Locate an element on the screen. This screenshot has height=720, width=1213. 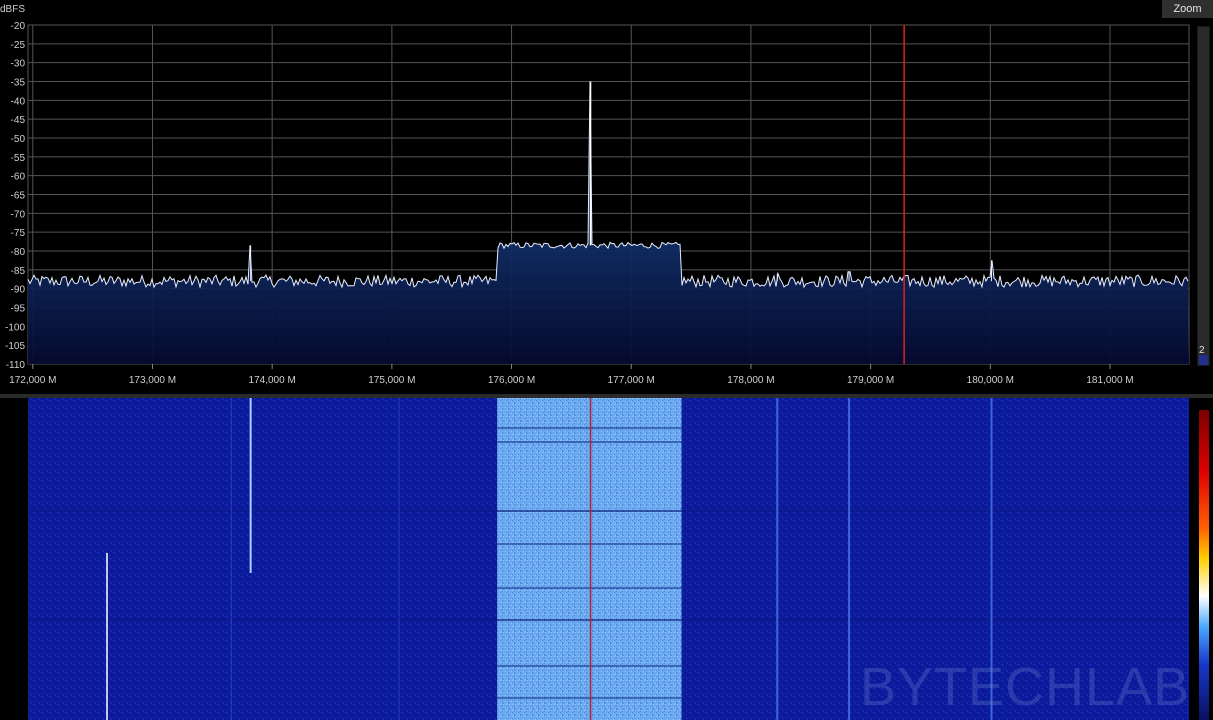
db-tick-label: -65 is located at coordinates (18, 196).